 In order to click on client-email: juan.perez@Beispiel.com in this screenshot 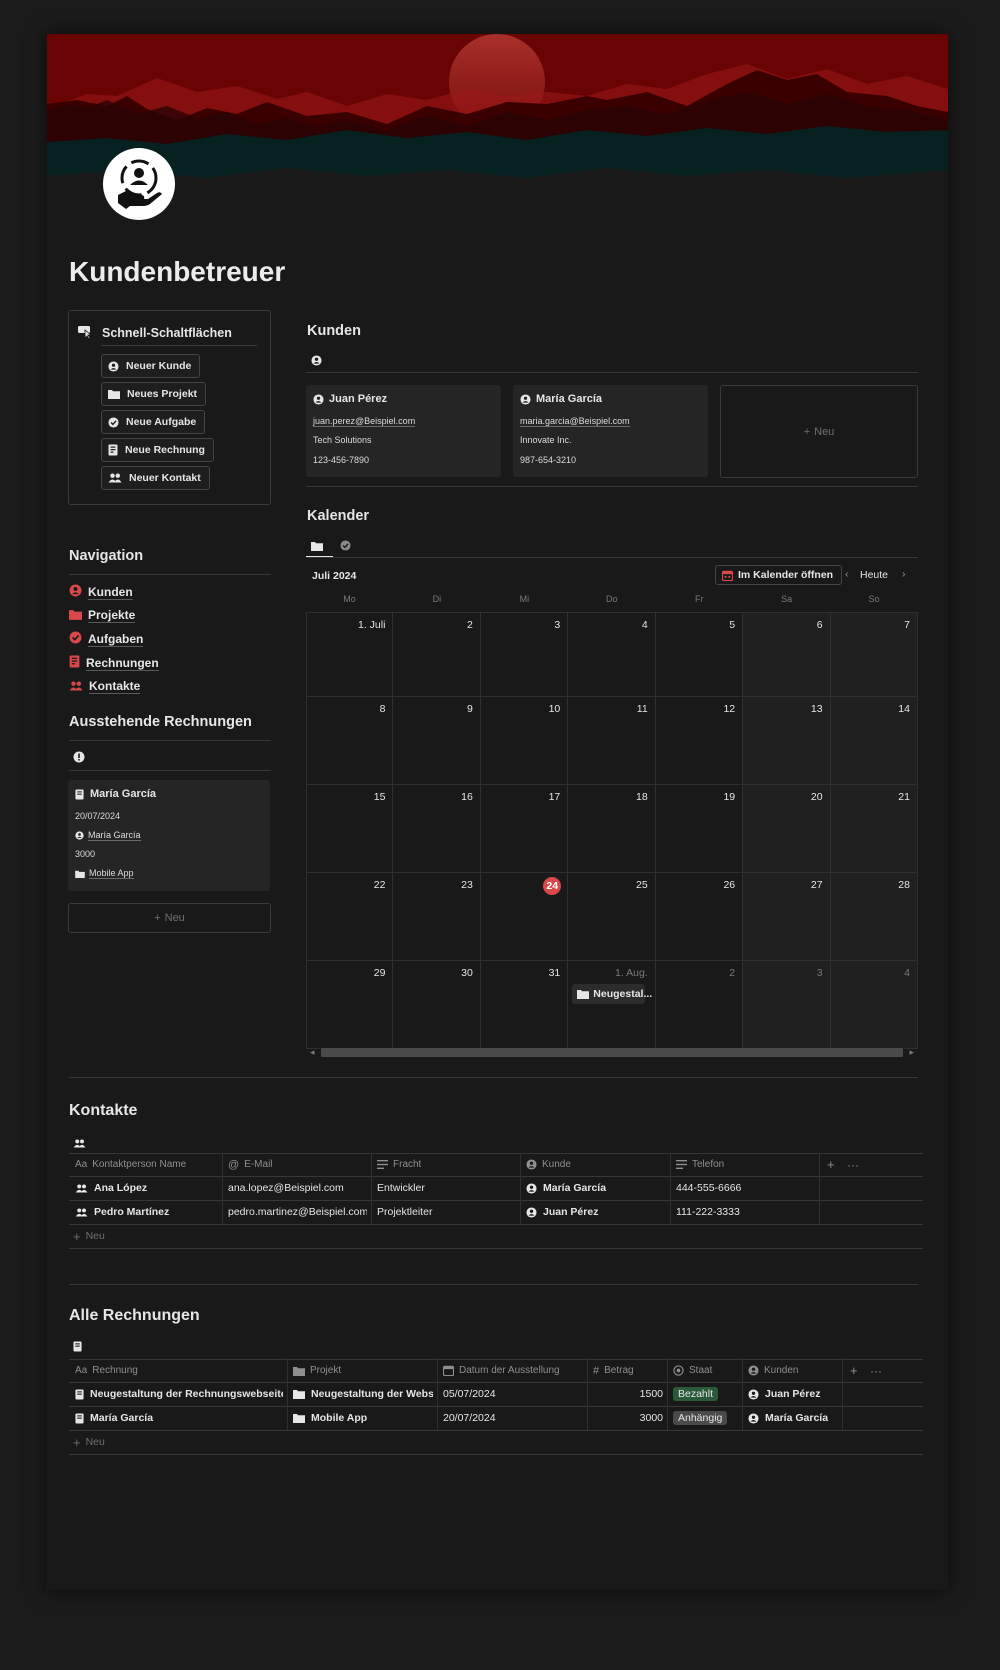, I will do `click(364, 421)`.